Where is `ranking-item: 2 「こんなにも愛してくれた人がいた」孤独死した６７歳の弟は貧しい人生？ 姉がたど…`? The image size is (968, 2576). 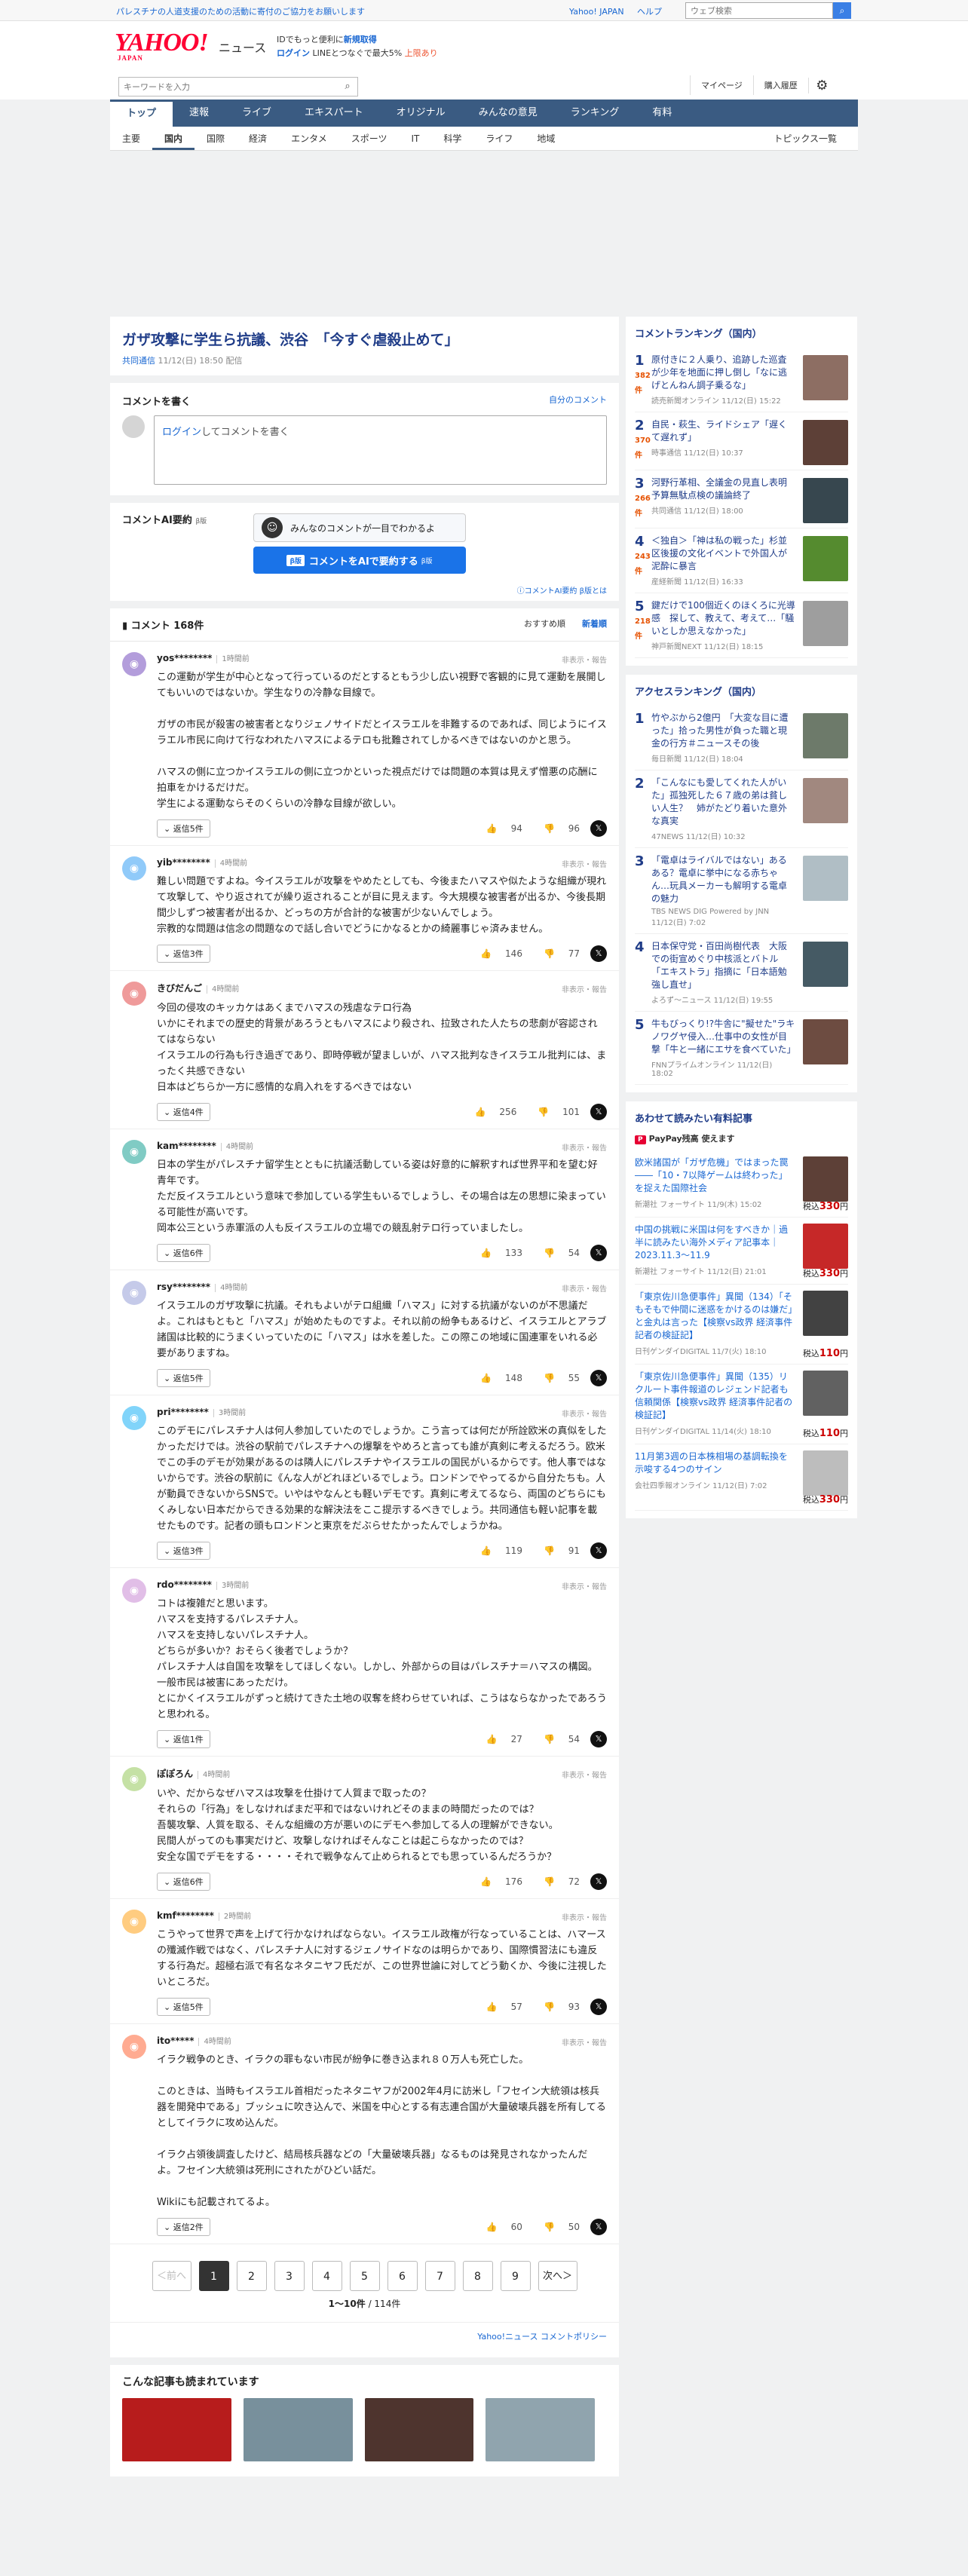 ranking-item: 2 「こんなにも愛してくれた人がいた」孤独死した６７歳の弟は貧しい人生？ 姉がたど… is located at coordinates (741, 809).